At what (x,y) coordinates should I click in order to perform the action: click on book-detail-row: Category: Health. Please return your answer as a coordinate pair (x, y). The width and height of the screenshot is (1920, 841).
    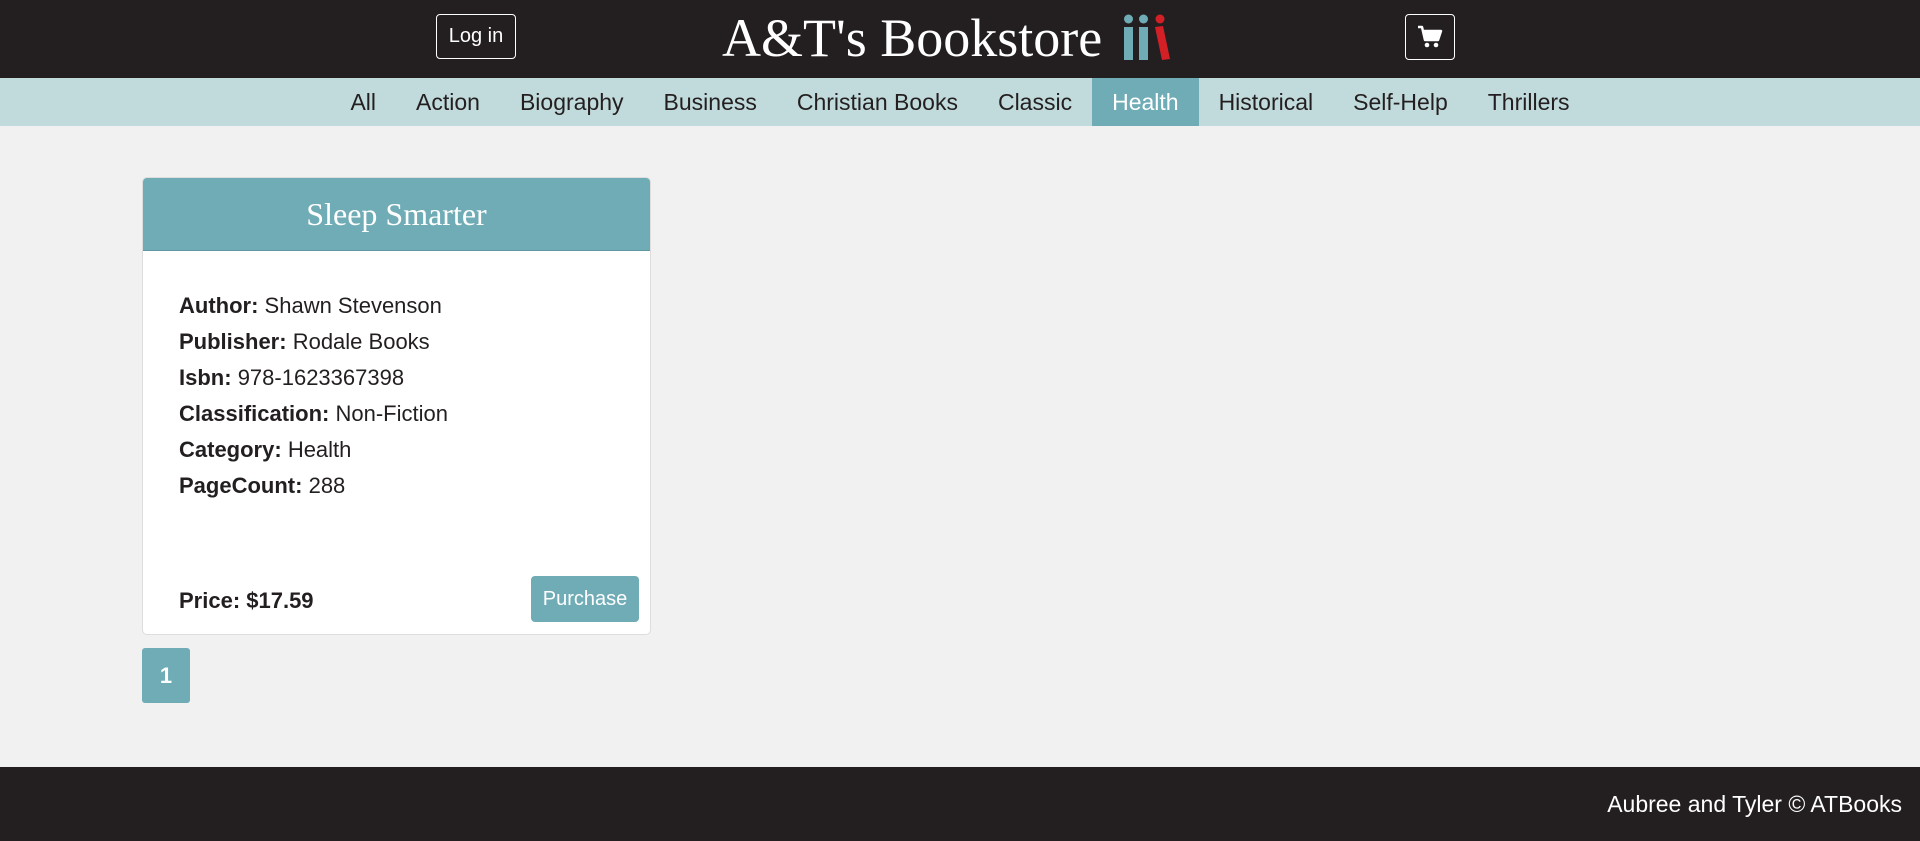
    Looking at the image, I should click on (313, 450).